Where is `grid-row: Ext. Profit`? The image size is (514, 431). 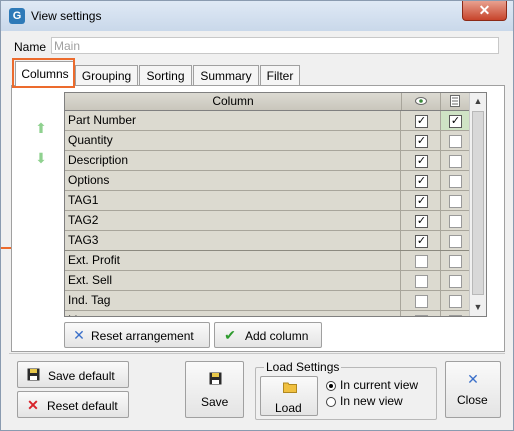 grid-row: Ext. Profit is located at coordinates (275, 261).